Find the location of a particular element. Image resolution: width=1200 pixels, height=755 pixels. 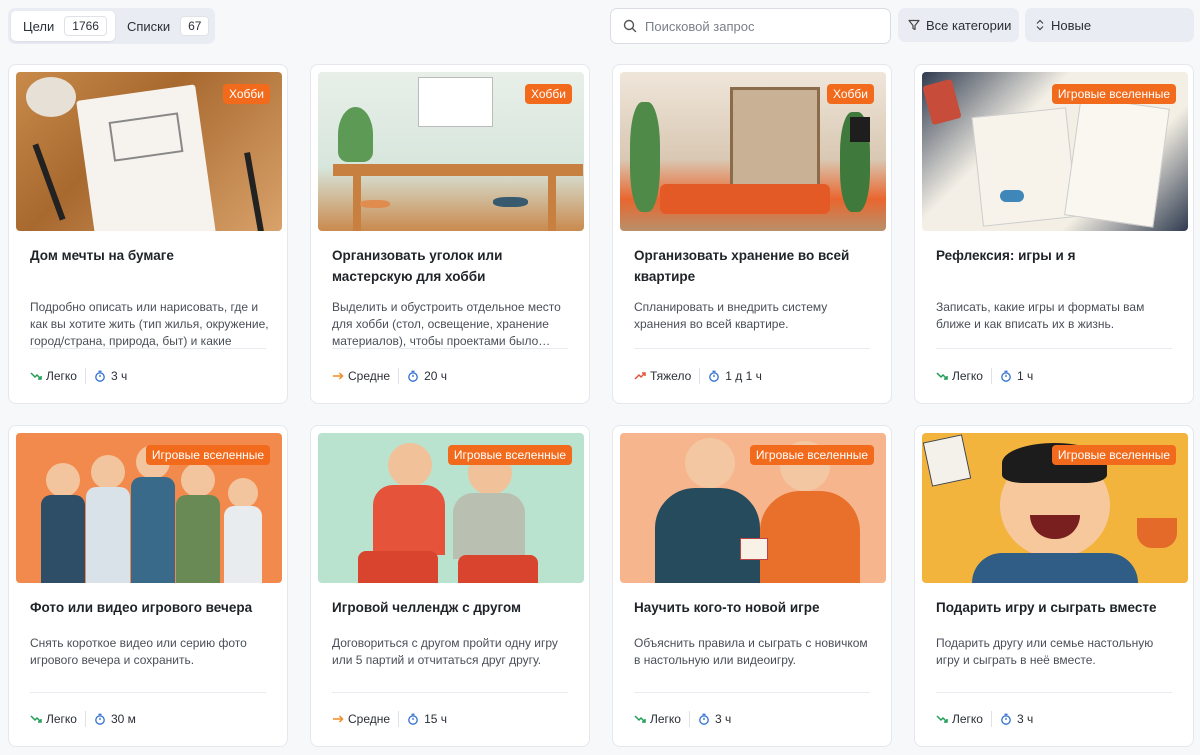

card-title: Игровой челлендж с другом is located at coordinates (427, 607).